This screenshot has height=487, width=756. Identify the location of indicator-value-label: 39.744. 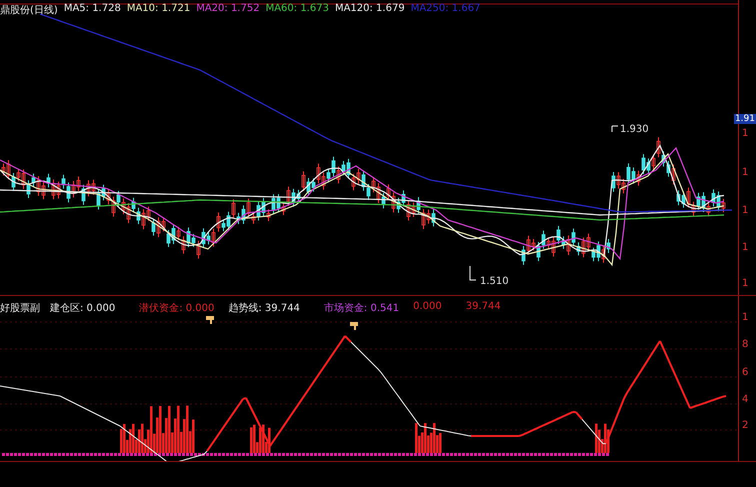
(483, 307).